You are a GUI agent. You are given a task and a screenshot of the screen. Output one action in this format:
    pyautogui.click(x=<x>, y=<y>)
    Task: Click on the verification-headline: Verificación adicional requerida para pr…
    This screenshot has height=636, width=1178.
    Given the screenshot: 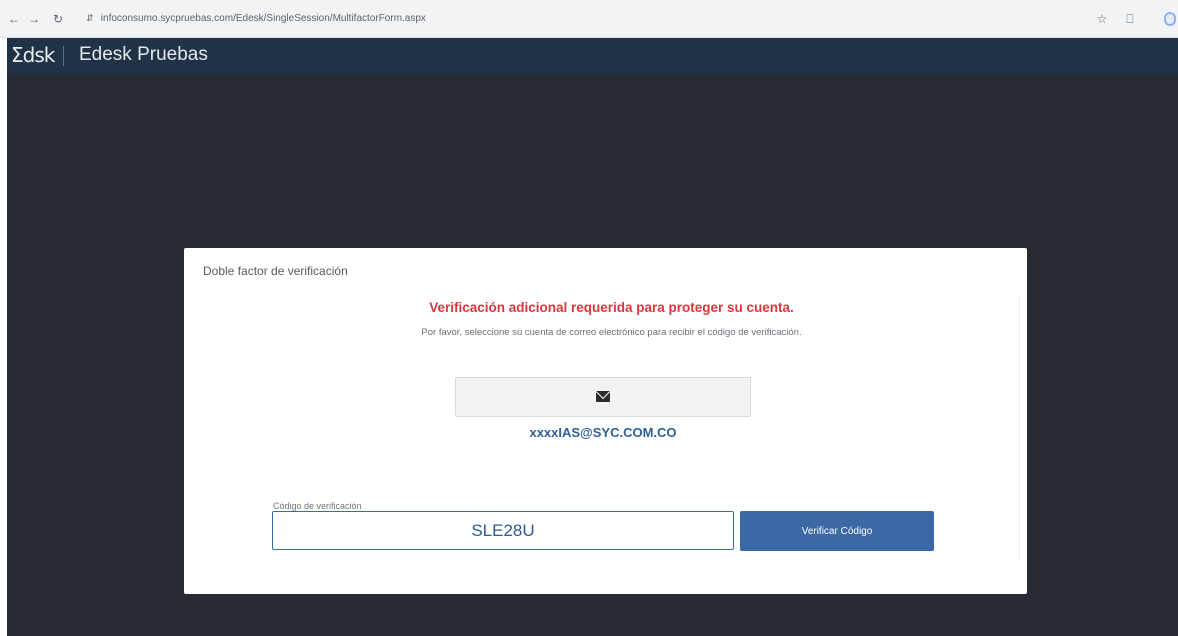 What is the action you would take?
    pyautogui.click(x=611, y=307)
    